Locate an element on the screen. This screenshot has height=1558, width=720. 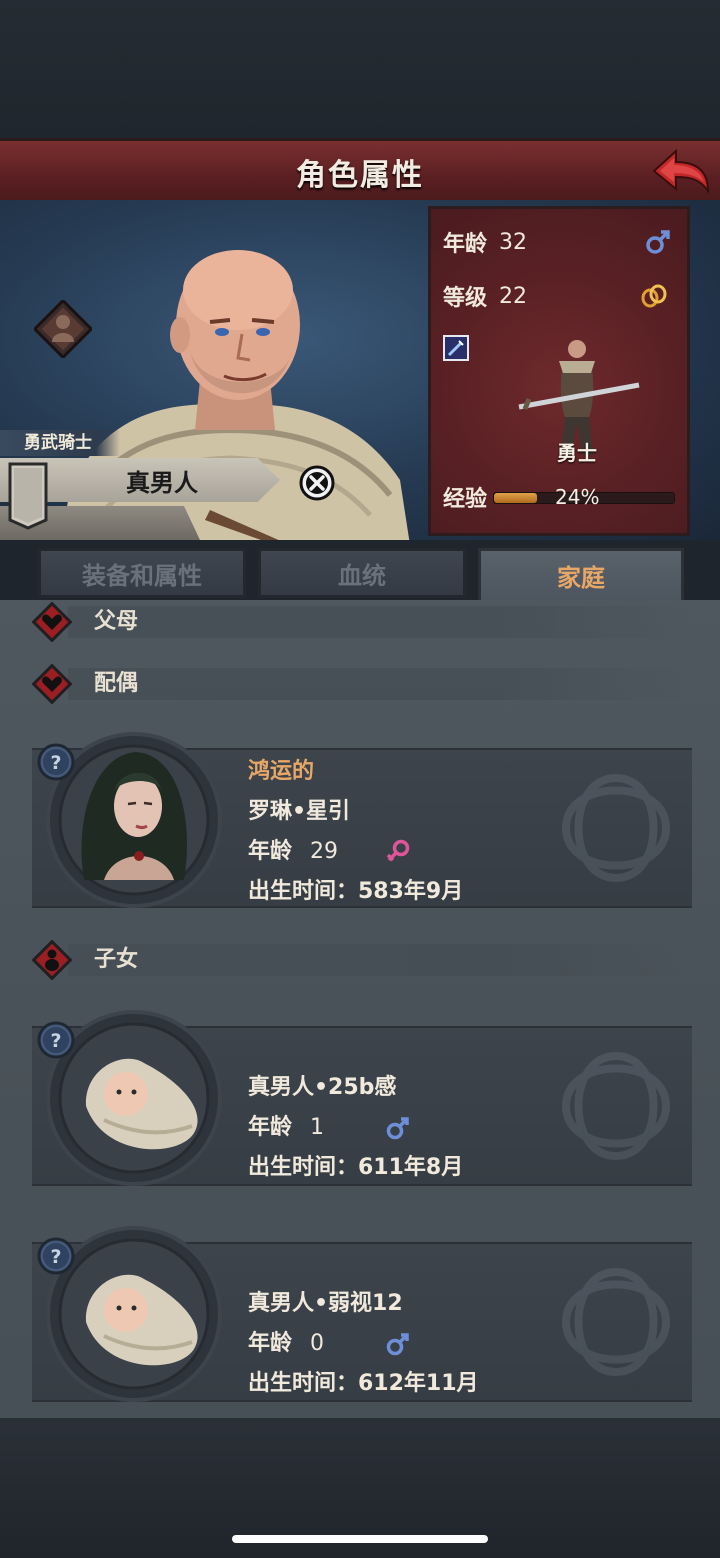
spouse-age-row: 年龄 29 is located at coordinates (293, 852).